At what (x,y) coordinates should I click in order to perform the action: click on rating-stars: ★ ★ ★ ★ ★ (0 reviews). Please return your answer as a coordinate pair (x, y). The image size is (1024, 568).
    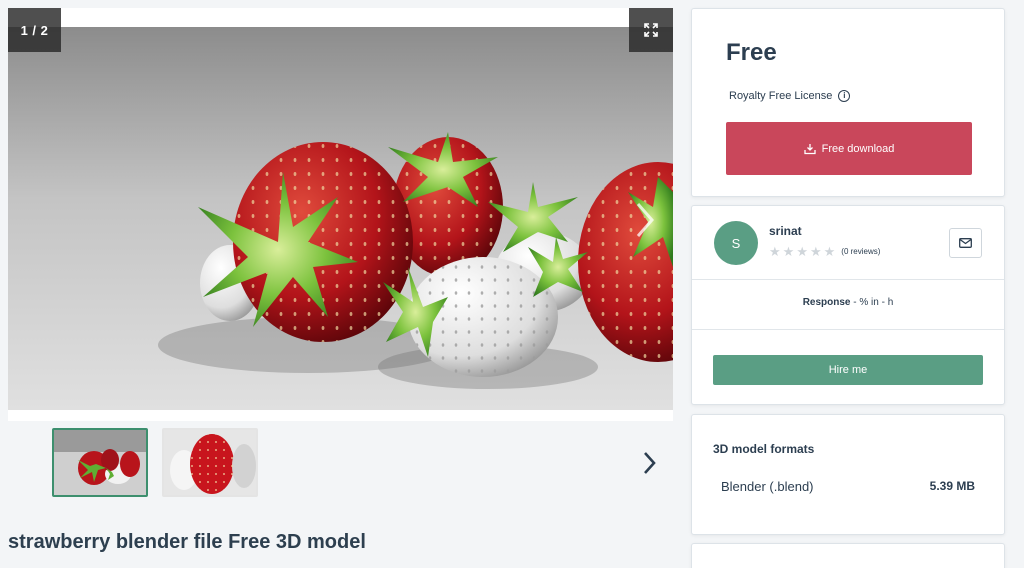
    Looking at the image, I should click on (824, 251).